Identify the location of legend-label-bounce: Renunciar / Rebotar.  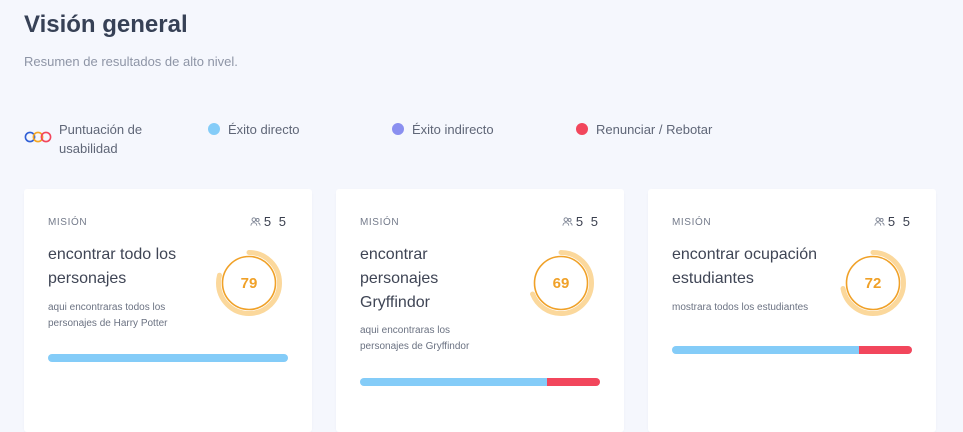
(654, 129).